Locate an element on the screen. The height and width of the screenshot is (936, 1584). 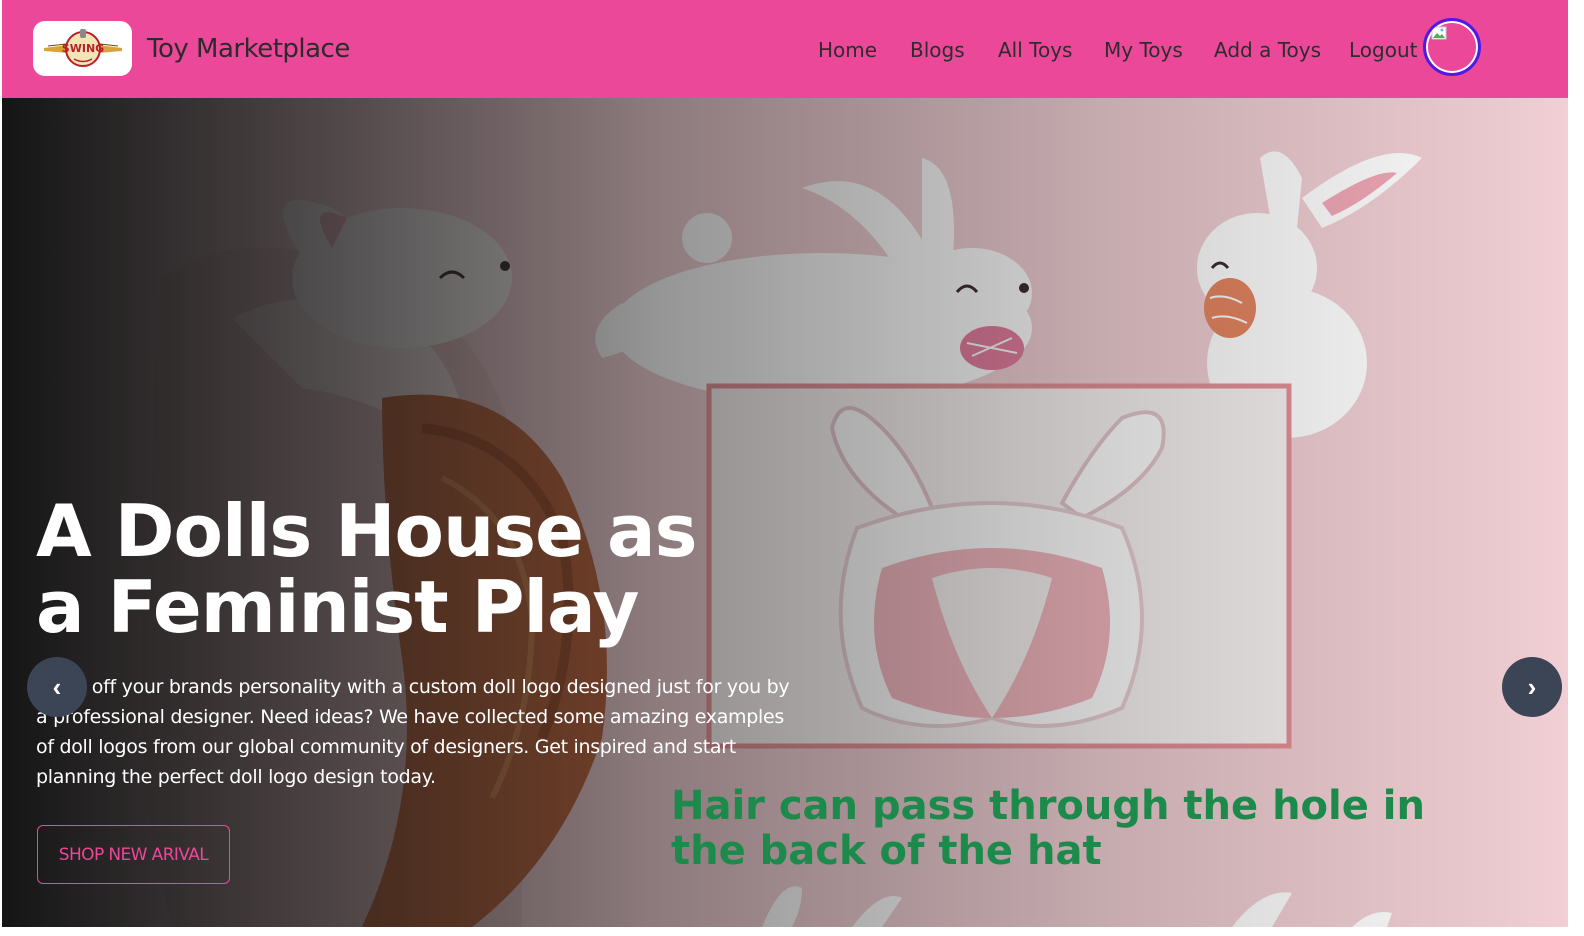
shop-new-arrival-button: SHOP NEW ARIVAL is located at coordinates (133, 854).